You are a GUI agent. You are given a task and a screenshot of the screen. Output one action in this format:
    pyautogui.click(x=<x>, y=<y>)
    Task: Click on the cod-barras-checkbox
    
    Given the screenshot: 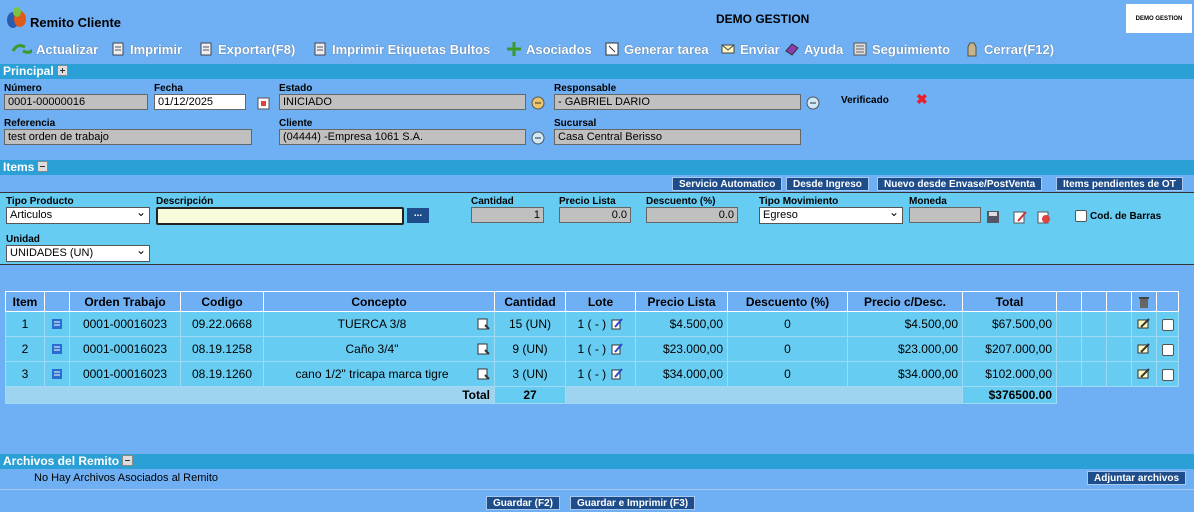 What is the action you would take?
    pyautogui.click(x=1081, y=216)
    